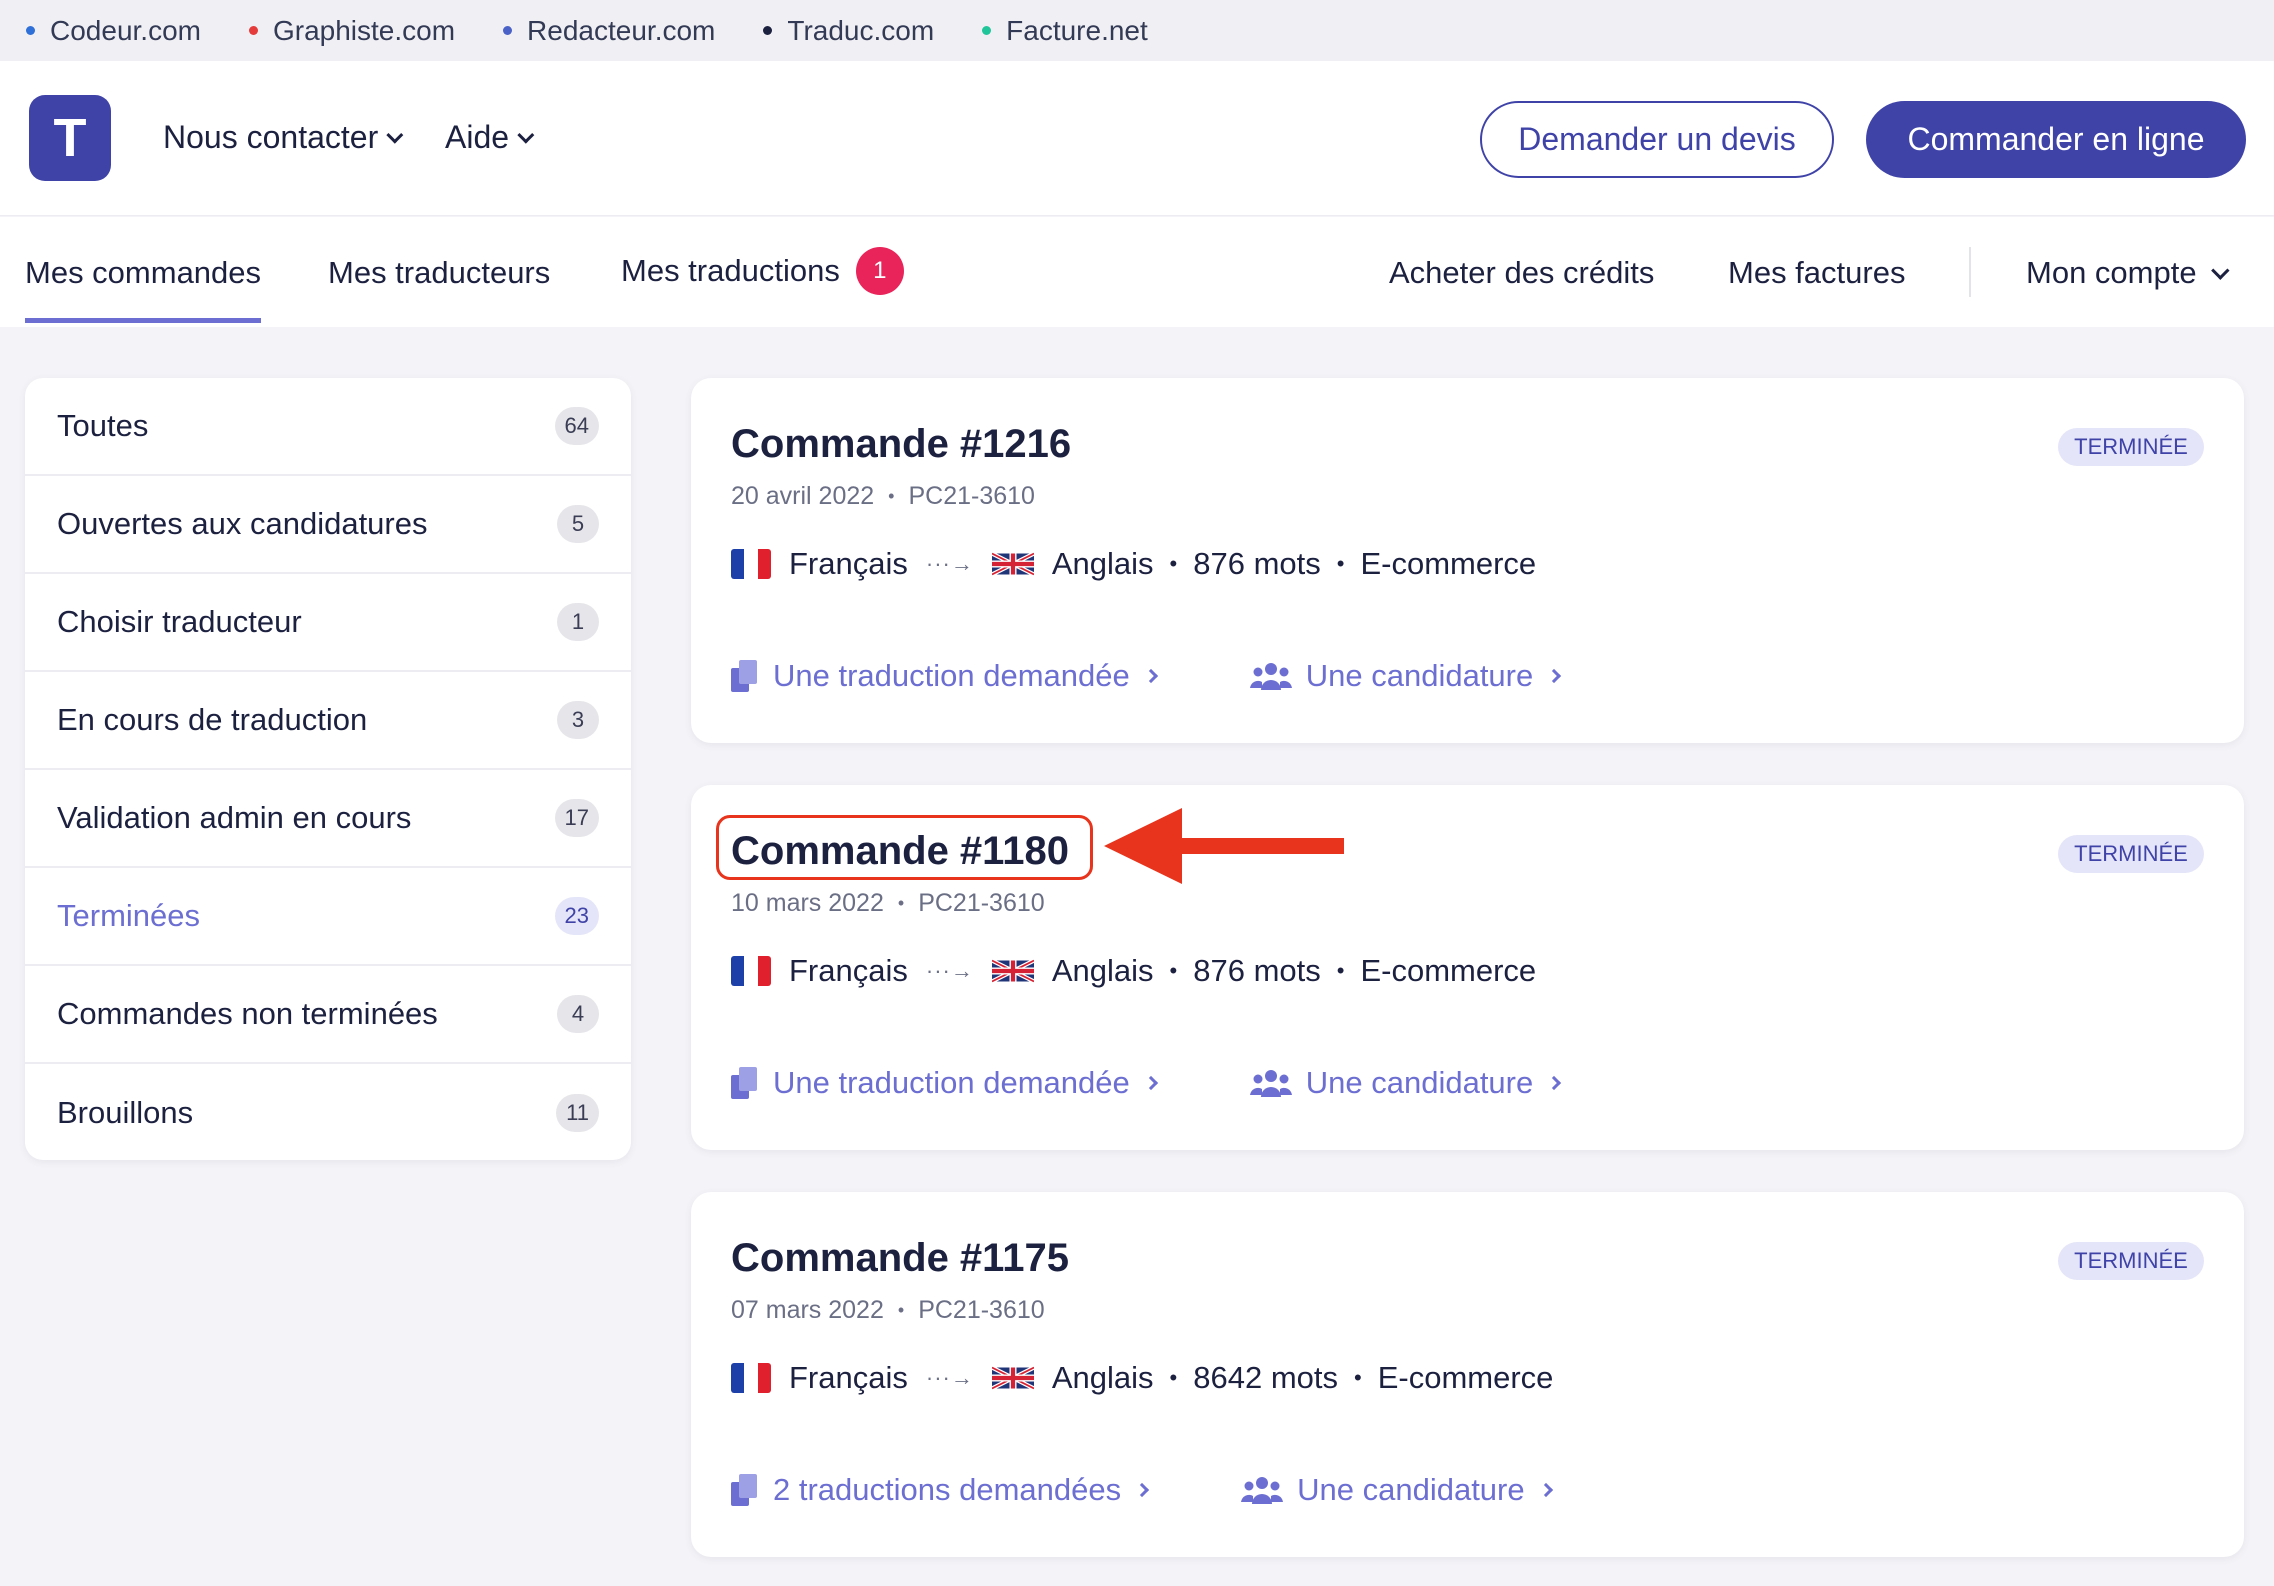  I want to click on translations-link-label: Une traduction demandée, so click(951, 1082).